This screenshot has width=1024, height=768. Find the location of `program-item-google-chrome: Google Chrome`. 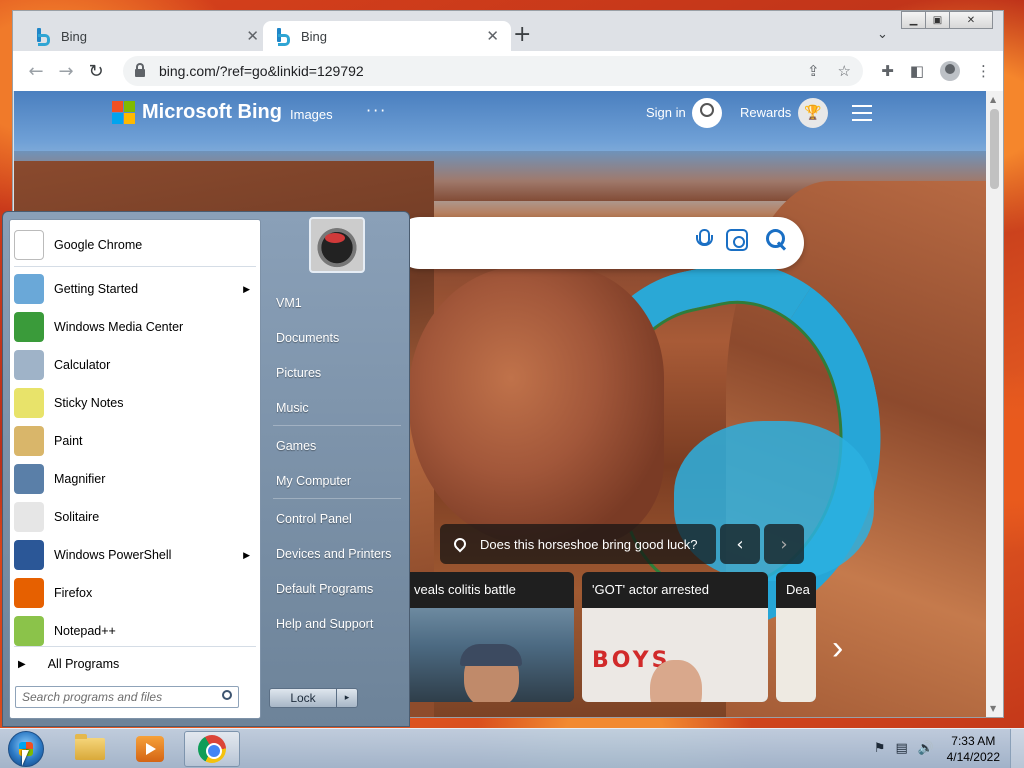

program-item-google-chrome: Google Chrome is located at coordinates (136, 245).